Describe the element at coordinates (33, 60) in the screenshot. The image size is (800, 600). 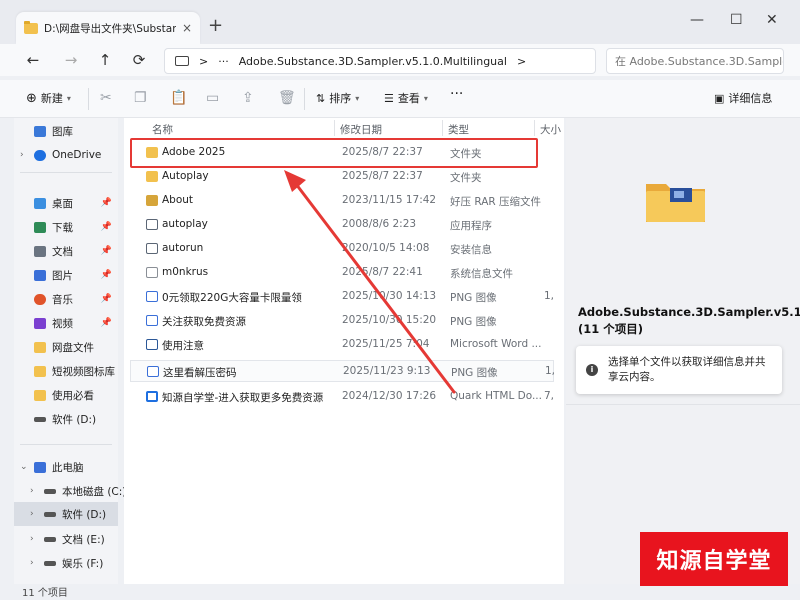
I see `back-button: ←` at that location.